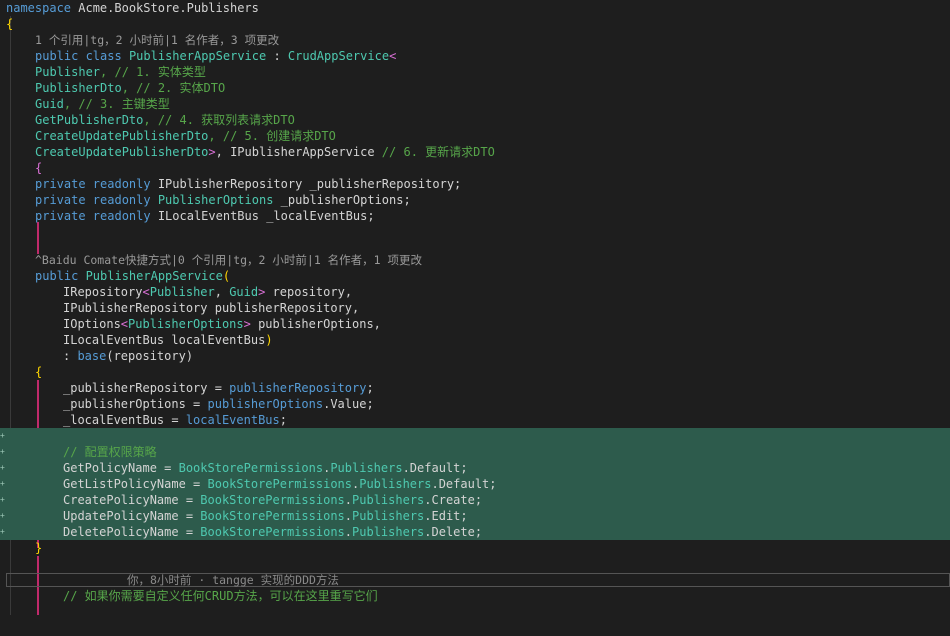 This screenshot has height=636, width=950. What do you see at coordinates (338, 56) in the screenshot?
I see `base-class: CrudAppService` at bounding box center [338, 56].